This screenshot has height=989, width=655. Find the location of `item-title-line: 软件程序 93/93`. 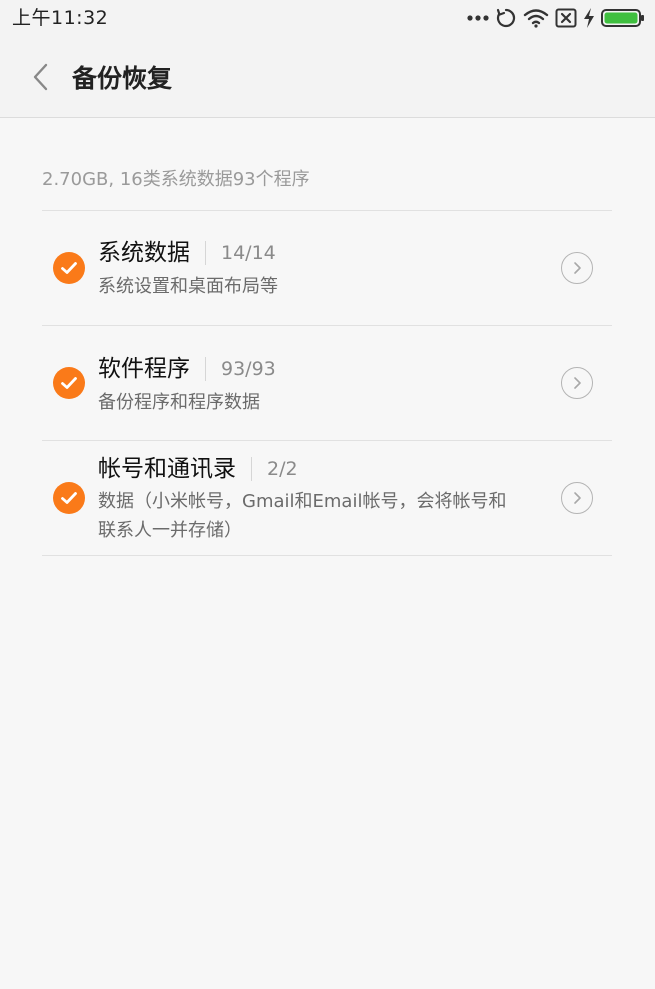

item-title-line: 软件程序 93/93 is located at coordinates (187, 369).